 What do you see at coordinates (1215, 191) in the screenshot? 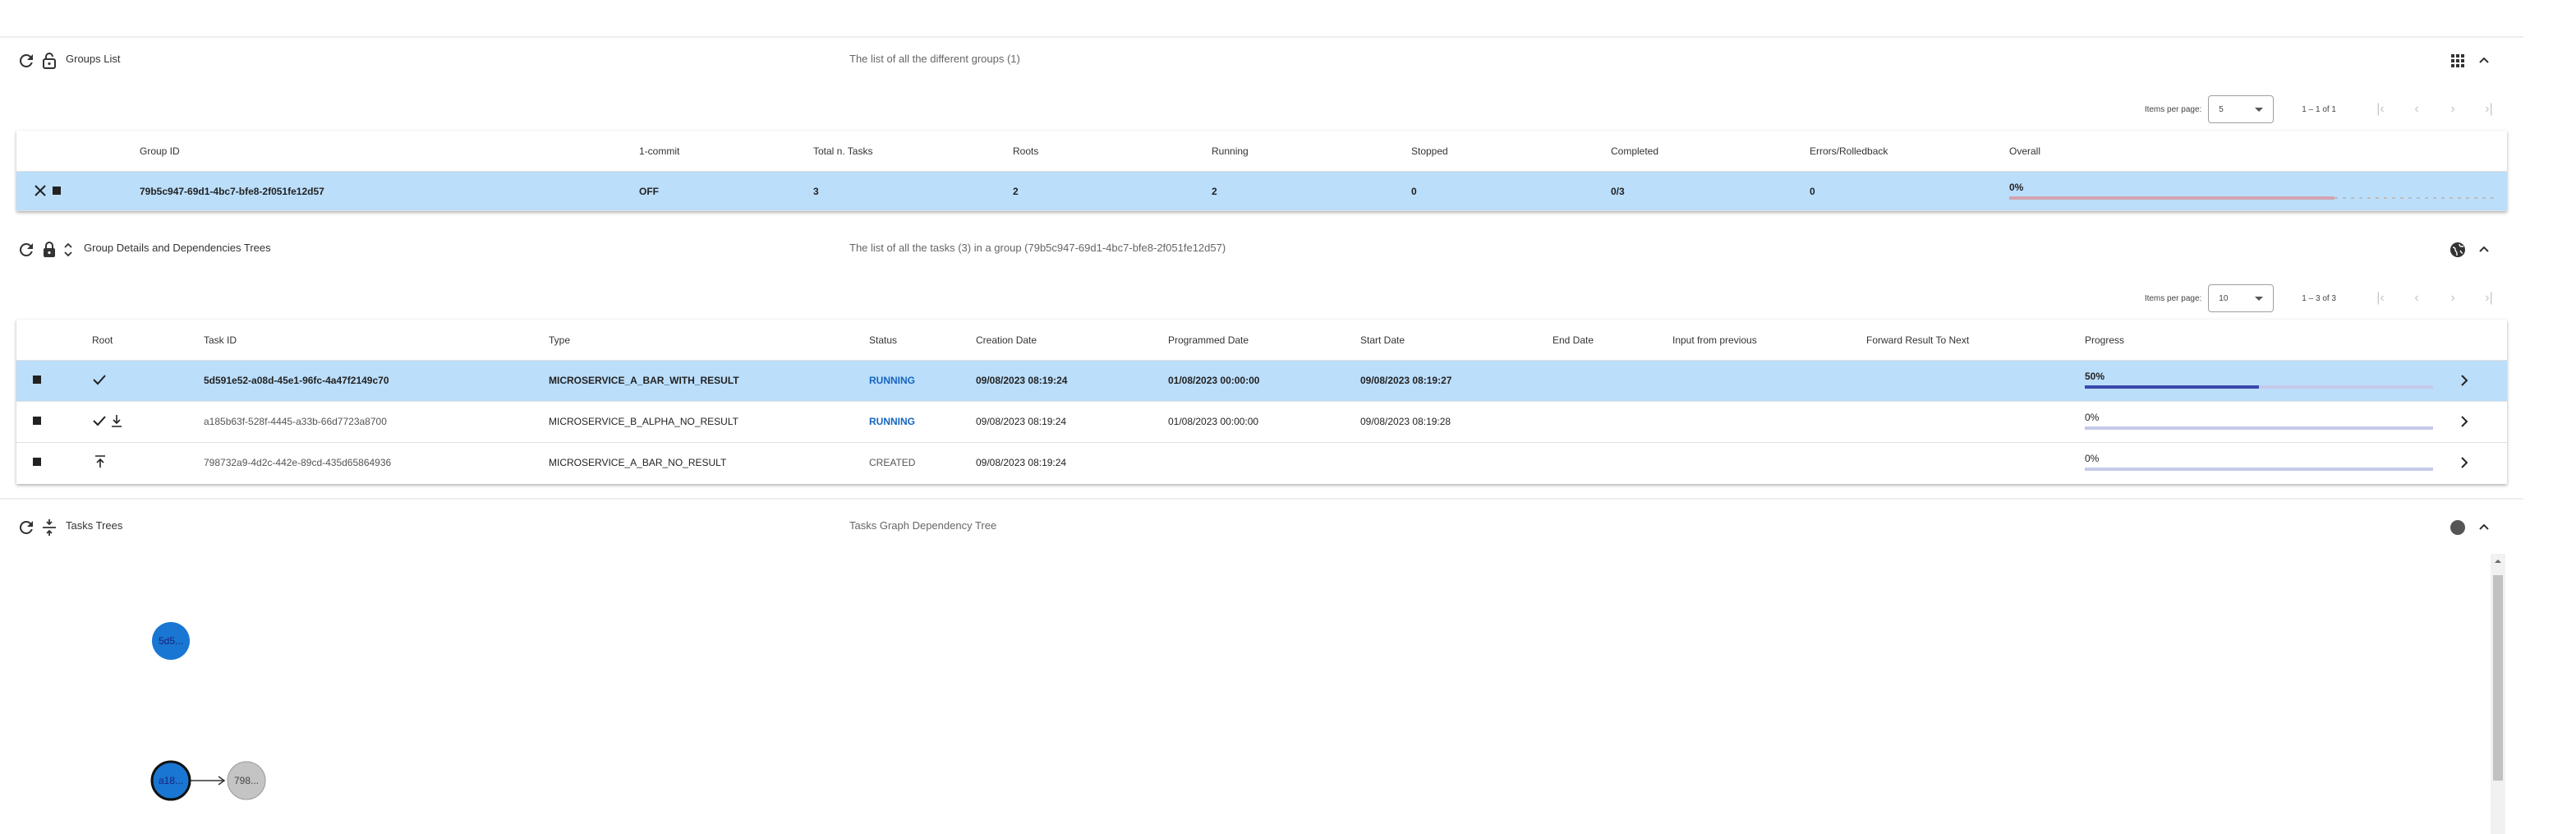
I see `running-cell: 2` at bounding box center [1215, 191].